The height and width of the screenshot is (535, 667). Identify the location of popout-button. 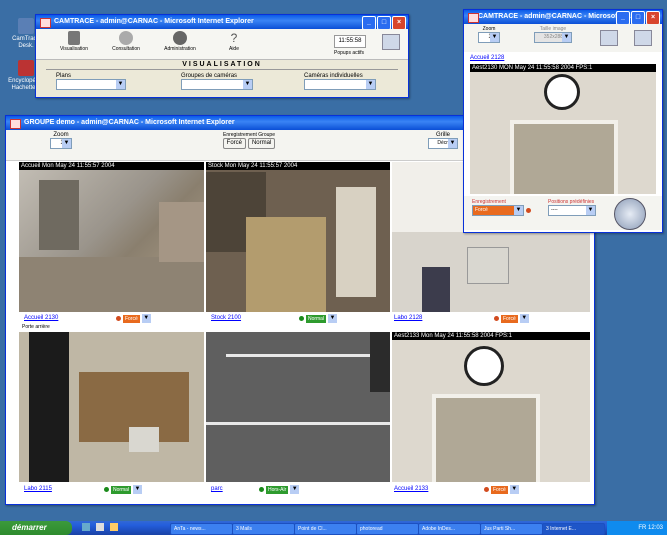
(643, 38).